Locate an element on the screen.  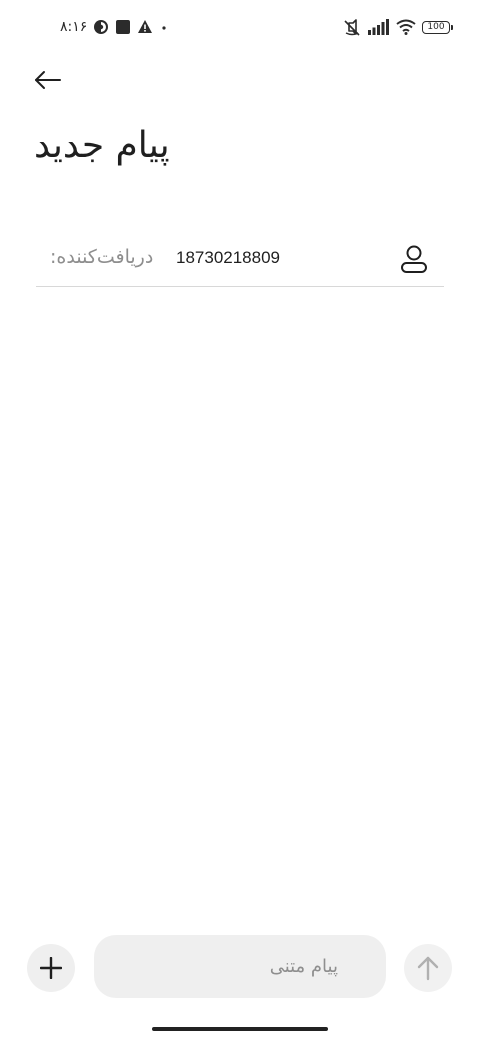
arrow-up-icon is located at coordinates (428, 968).